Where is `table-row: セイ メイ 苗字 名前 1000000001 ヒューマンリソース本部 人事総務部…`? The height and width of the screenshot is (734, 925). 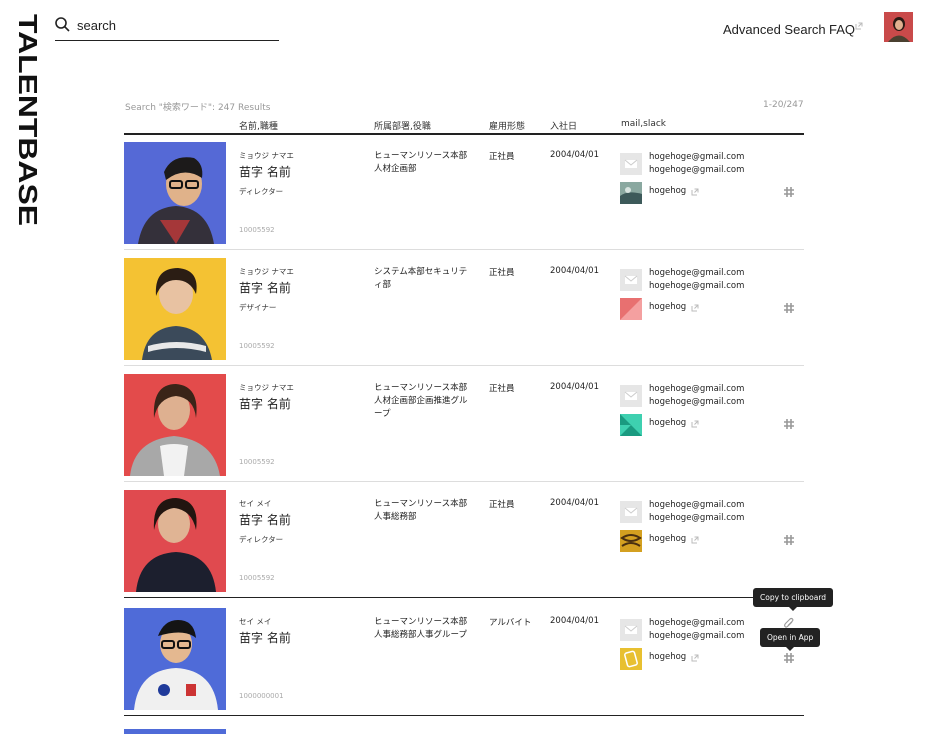
table-row: セイ メイ 苗字 名前 1000000001 ヒューマンリソース本部 人事総務部… is located at coordinates (464, 658).